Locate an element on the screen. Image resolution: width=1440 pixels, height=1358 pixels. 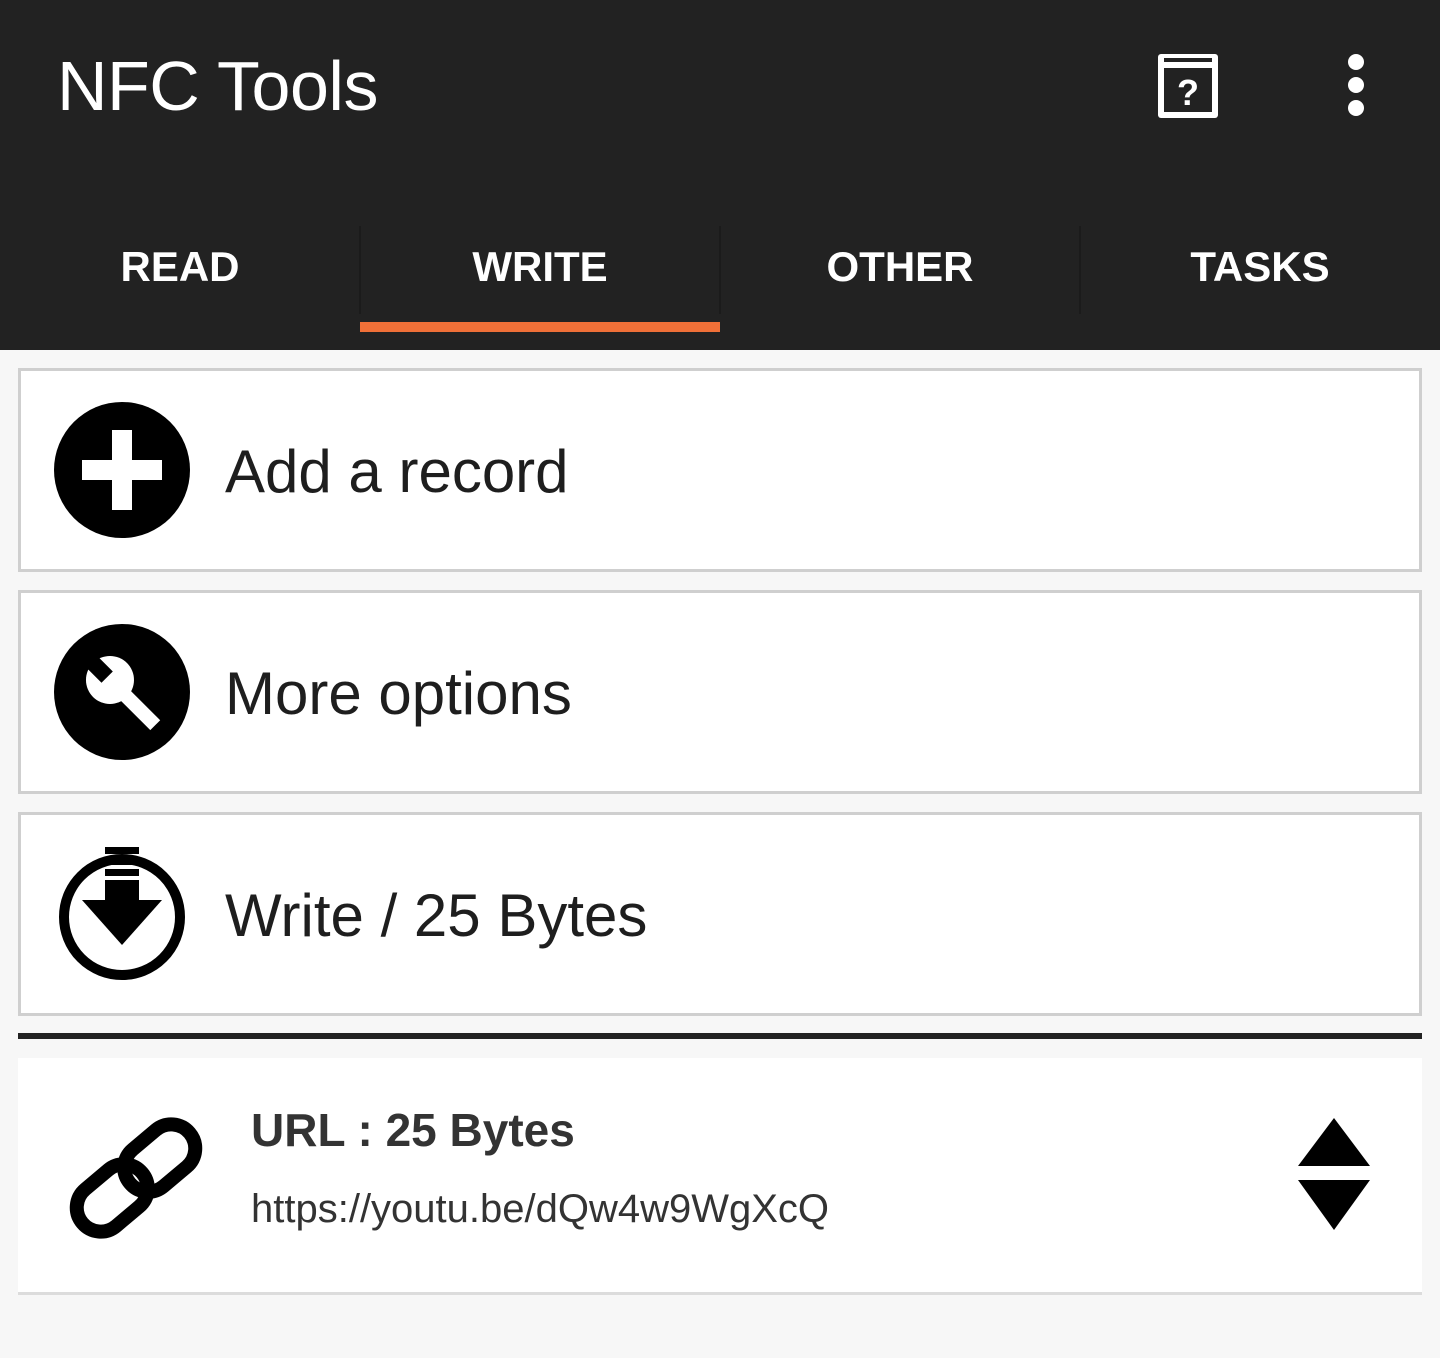
add-record-label: Add a record is located at coordinates (397, 471).